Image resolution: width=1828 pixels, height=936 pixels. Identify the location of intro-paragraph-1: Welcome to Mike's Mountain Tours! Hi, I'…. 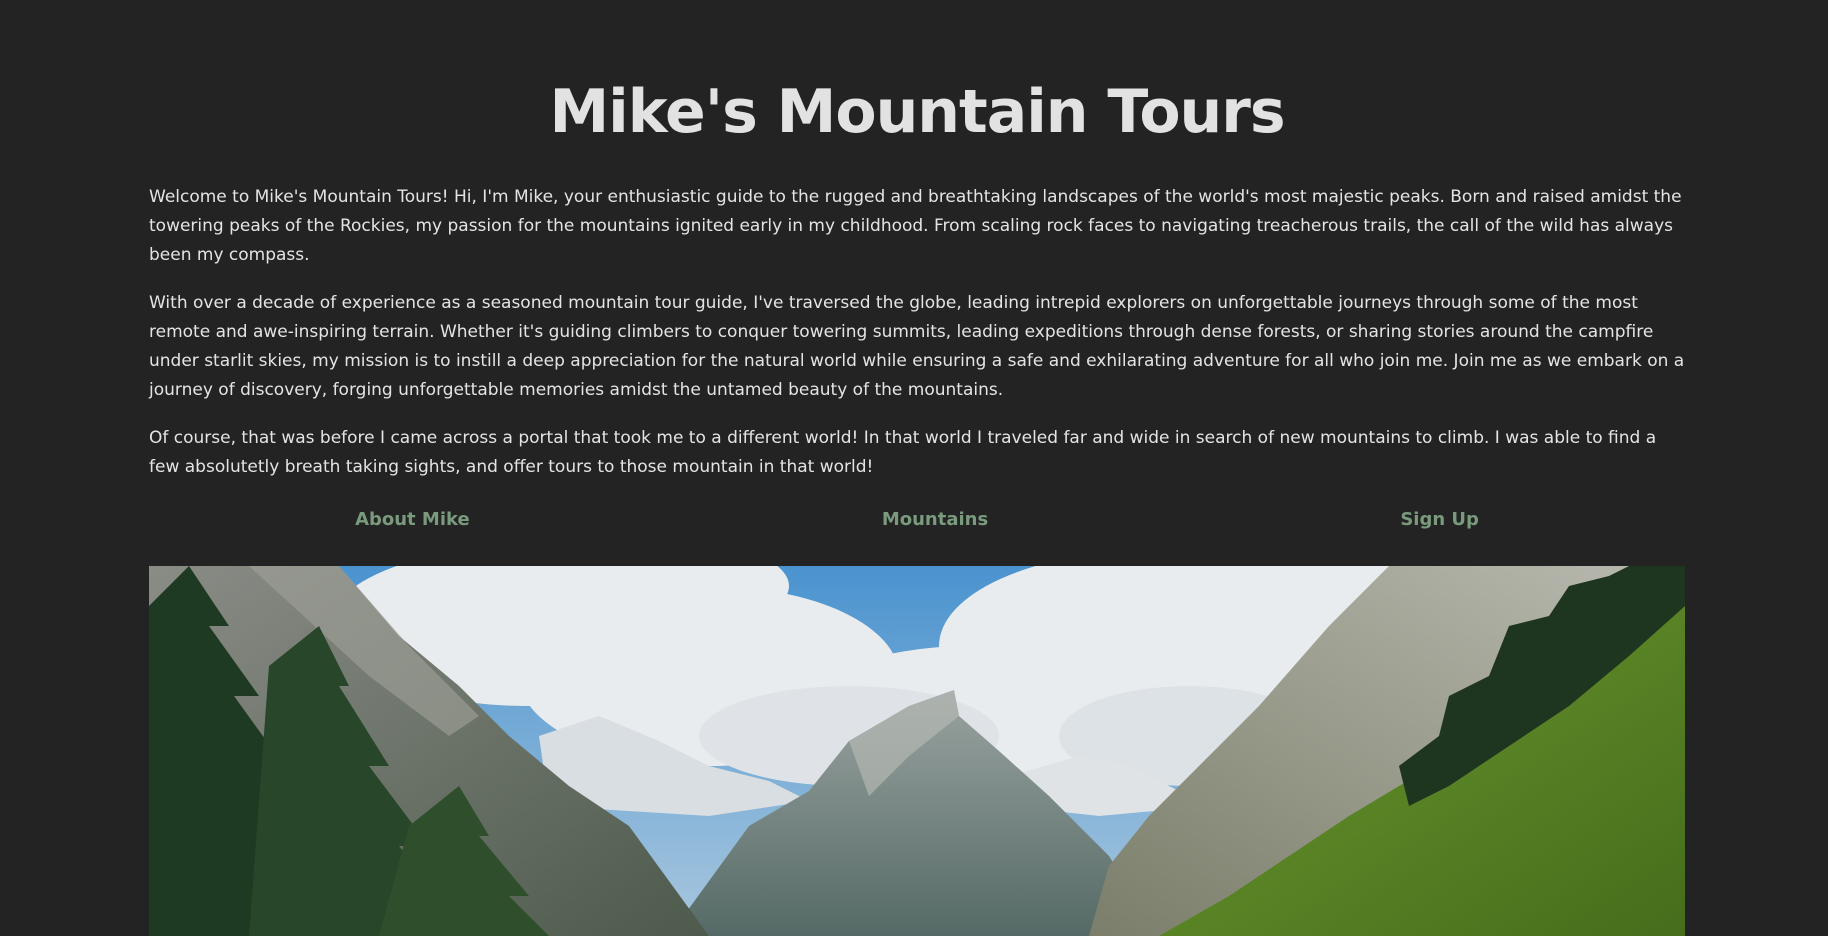
(915, 226).